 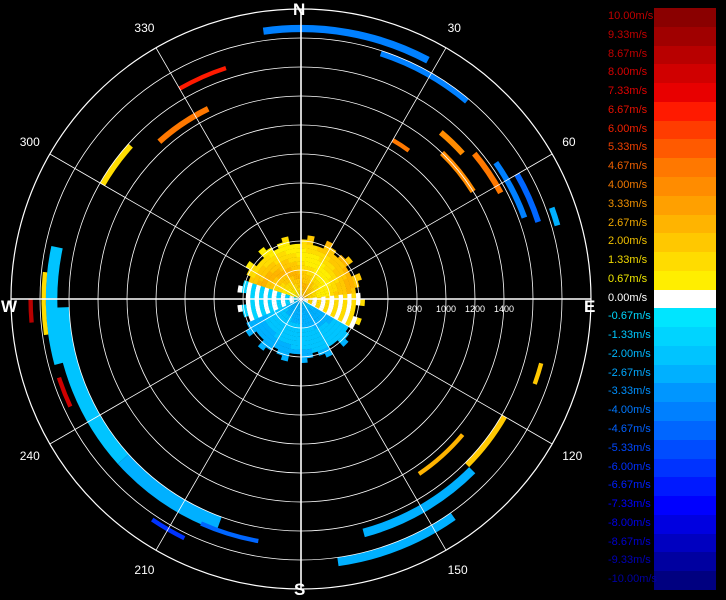 What do you see at coordinates (662, 299) in the screenshot?
I see `legend-entry: 0.00m/s` at bounding box center [662, 299].